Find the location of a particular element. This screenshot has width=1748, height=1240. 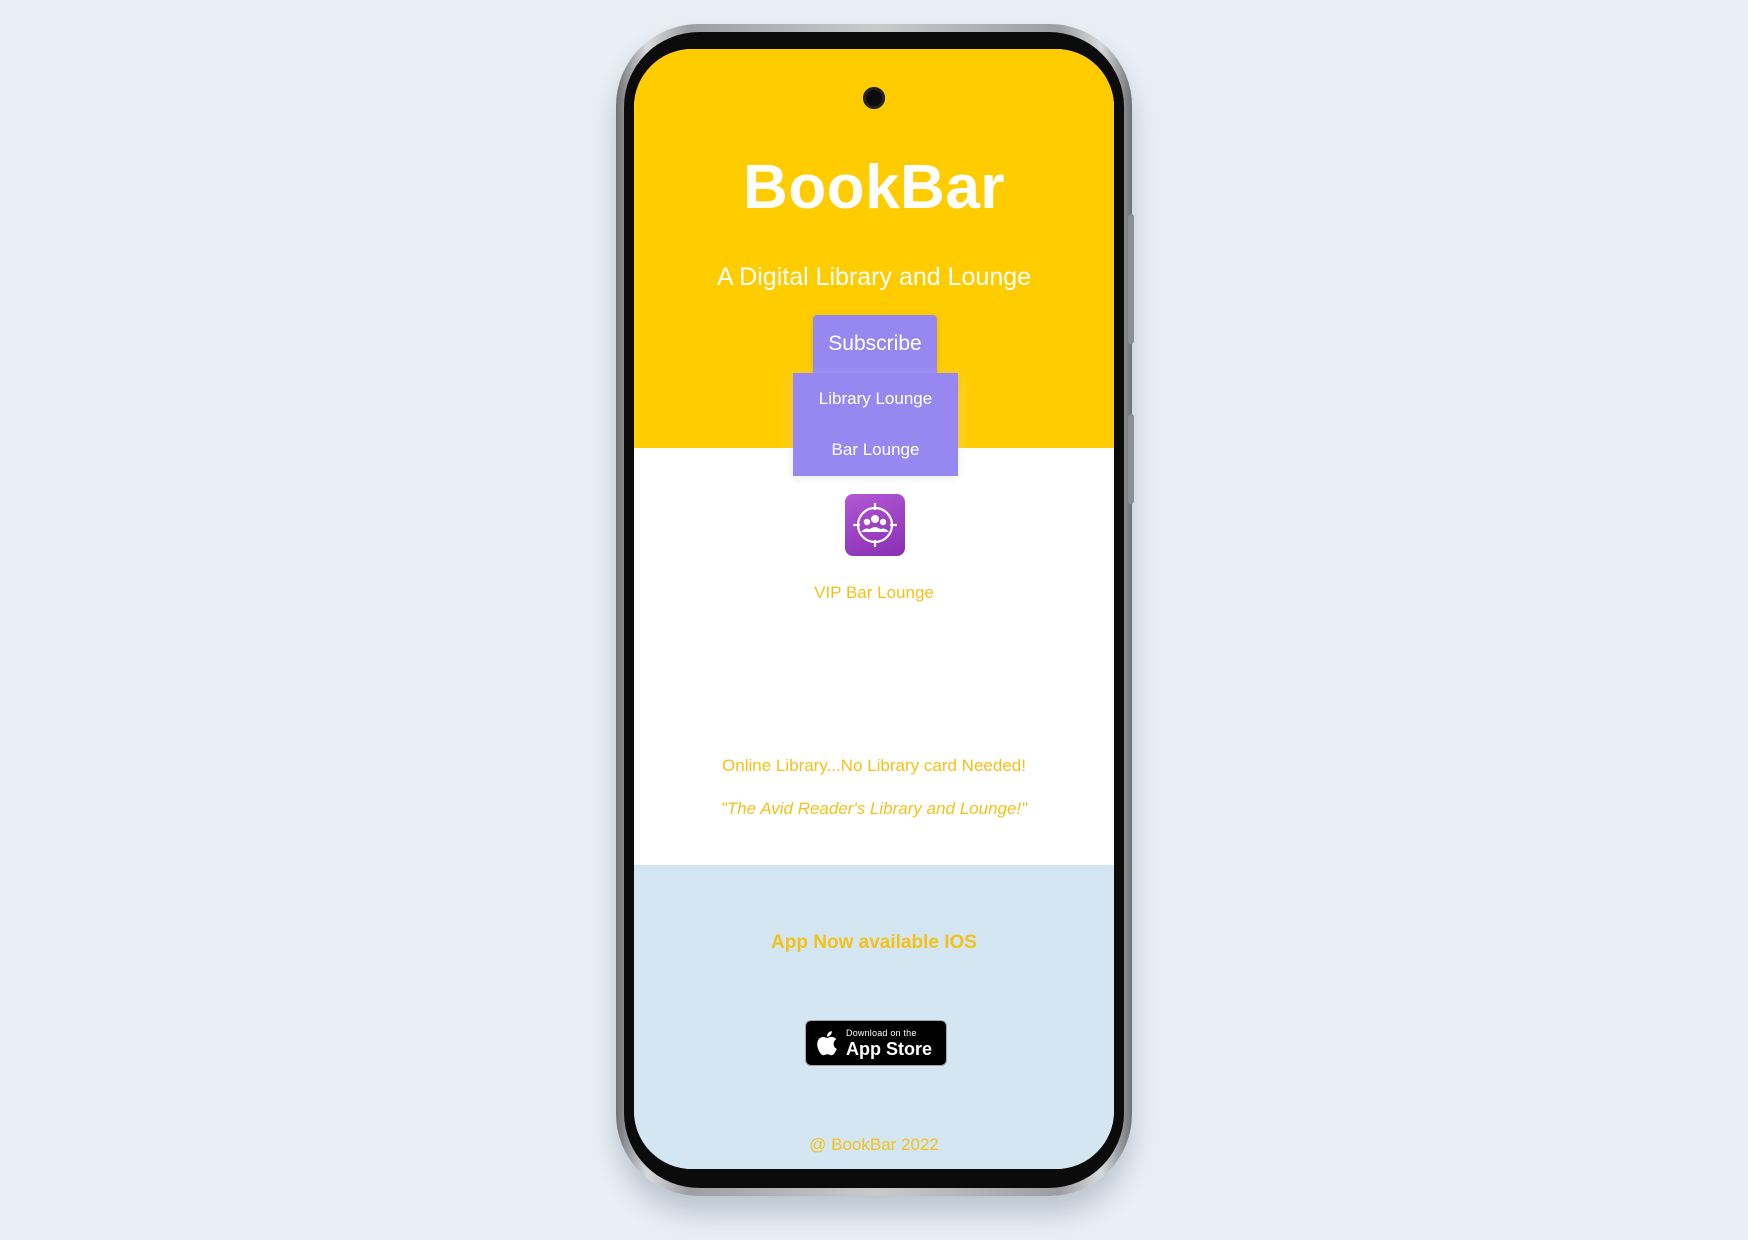

app-store-big-text: App Store is located at coordinates (889, 1048).